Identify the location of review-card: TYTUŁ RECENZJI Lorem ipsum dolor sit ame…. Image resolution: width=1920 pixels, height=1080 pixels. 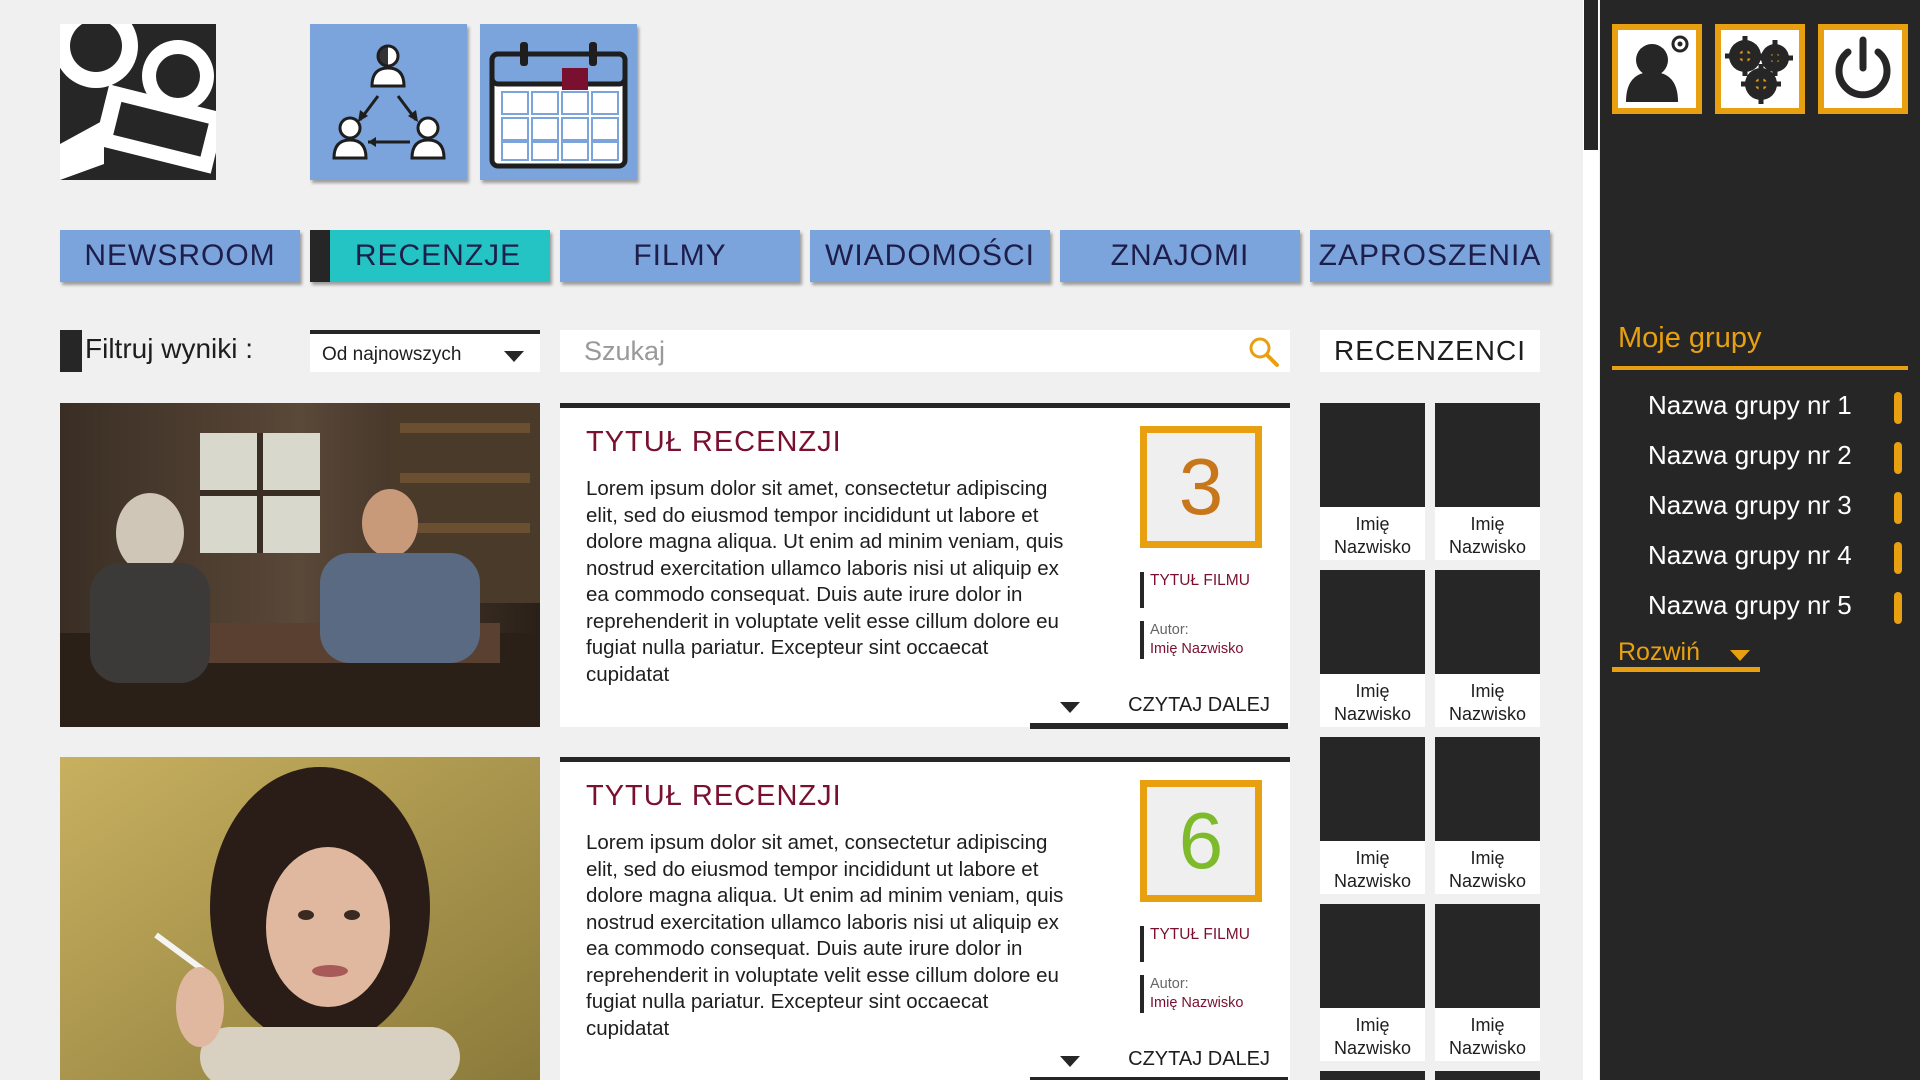
(925, 566).